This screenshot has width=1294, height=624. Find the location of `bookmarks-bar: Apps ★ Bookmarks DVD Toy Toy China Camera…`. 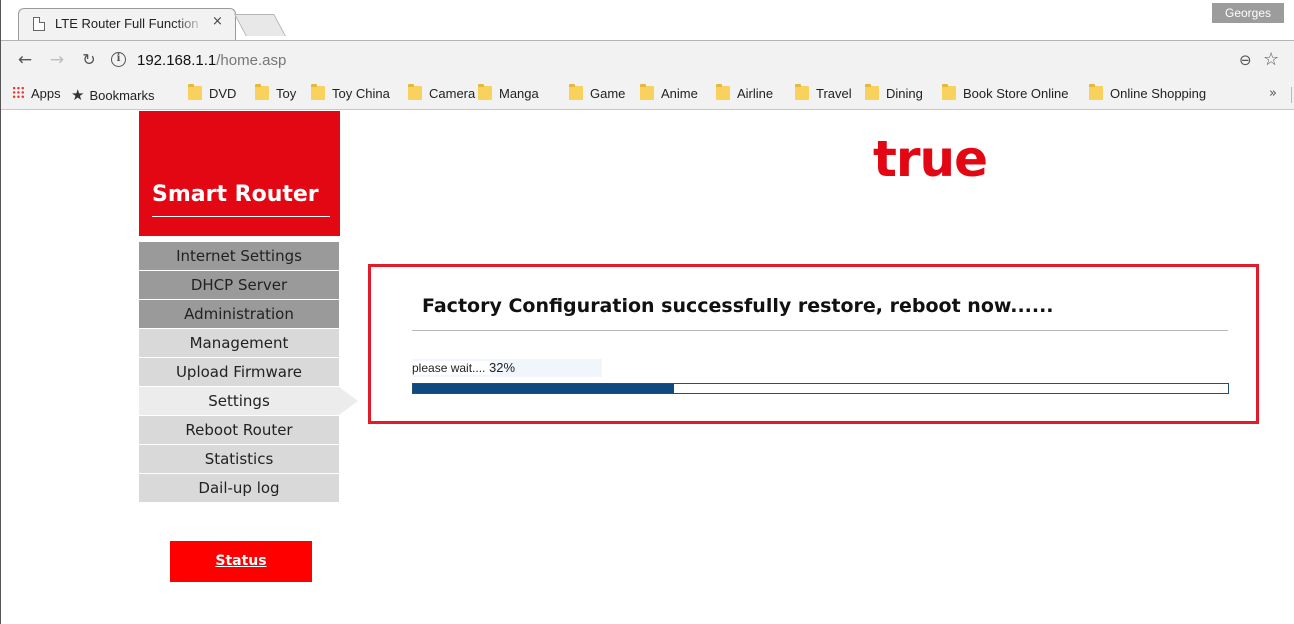

bookmarks-bar: Apps ★ Bookmarks DVD Toy Toy China Camera… is located at coordinates (647, 95).